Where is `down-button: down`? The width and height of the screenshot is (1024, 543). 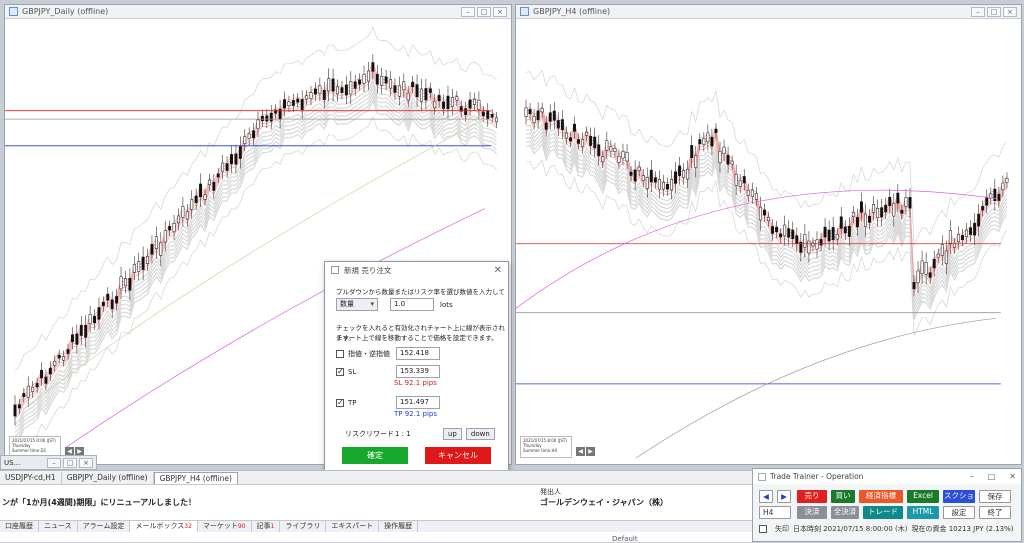 down-button: down is located at coordinates (480, 434).